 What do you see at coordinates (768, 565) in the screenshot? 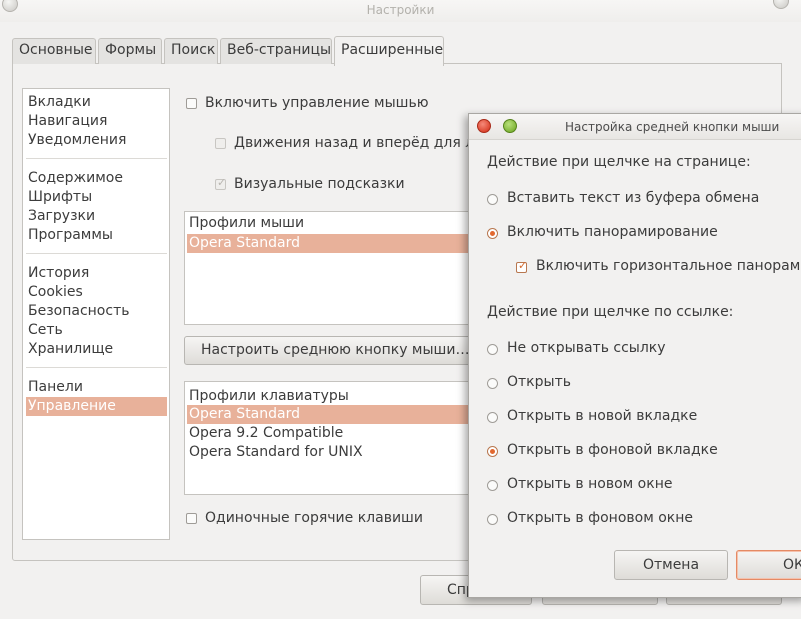
I see `ok-button: ОК` at bounding box center [768, 565].